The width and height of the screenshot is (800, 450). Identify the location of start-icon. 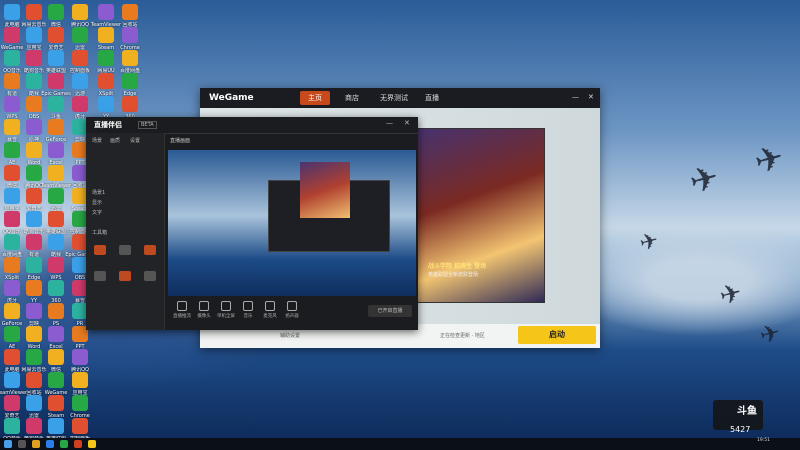
(8, 444).